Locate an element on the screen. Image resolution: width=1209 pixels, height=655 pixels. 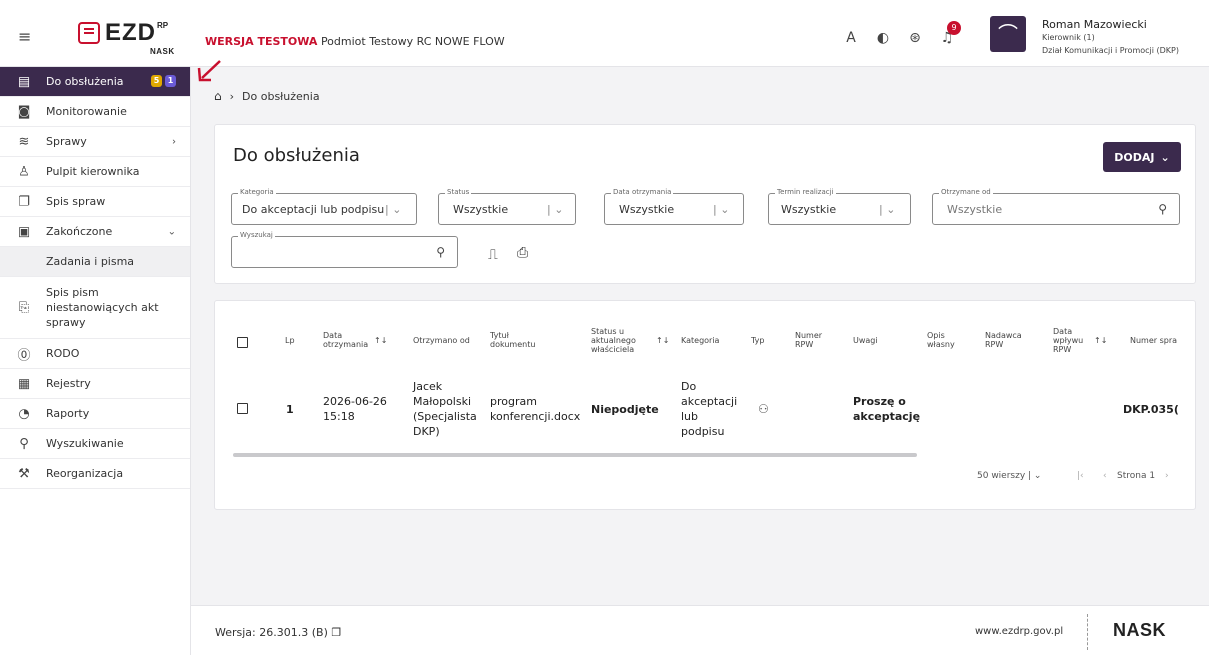
column-header-typ: Typ is located at coordinates (757, 340).